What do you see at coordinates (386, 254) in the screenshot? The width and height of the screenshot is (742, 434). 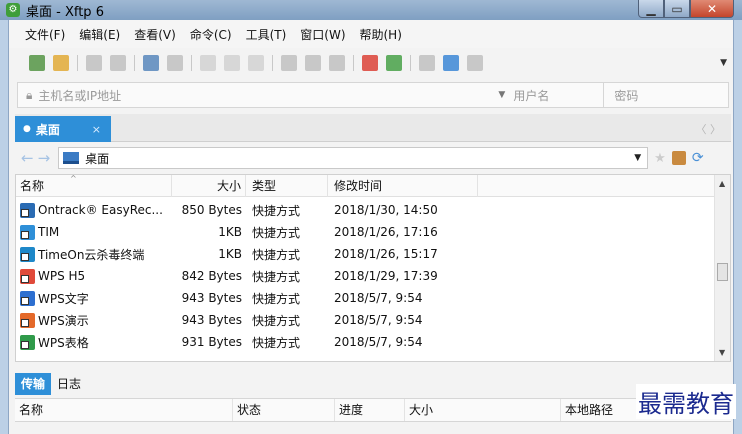 I see `file-modified: 2018/1/26, 15:17` at bounding box center [386, 254].